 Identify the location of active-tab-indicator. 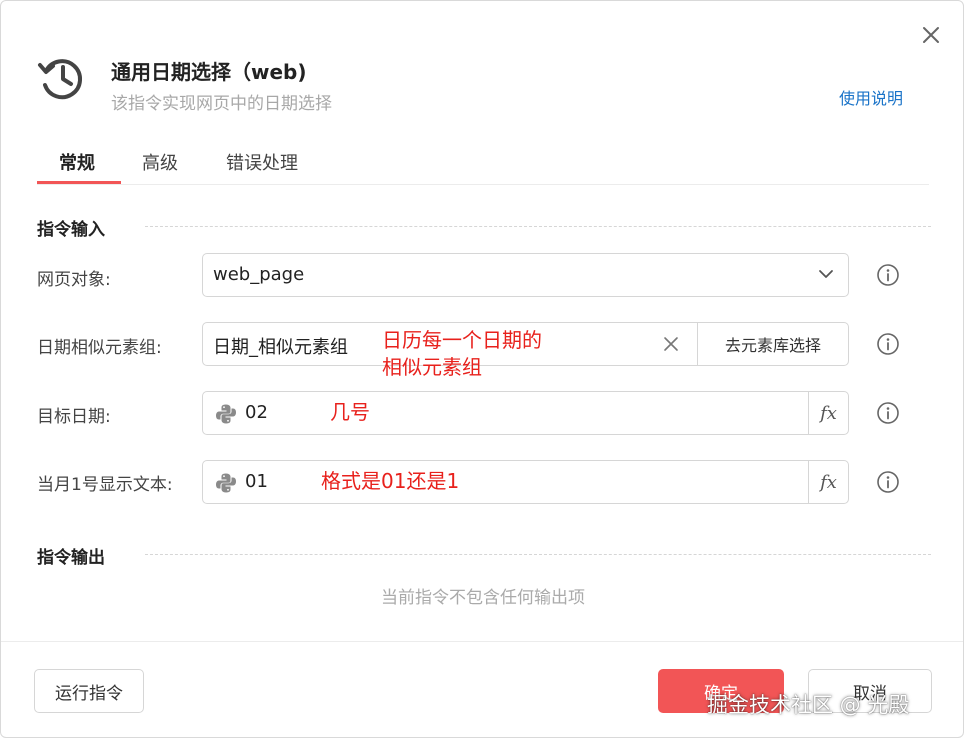
(79, 182).